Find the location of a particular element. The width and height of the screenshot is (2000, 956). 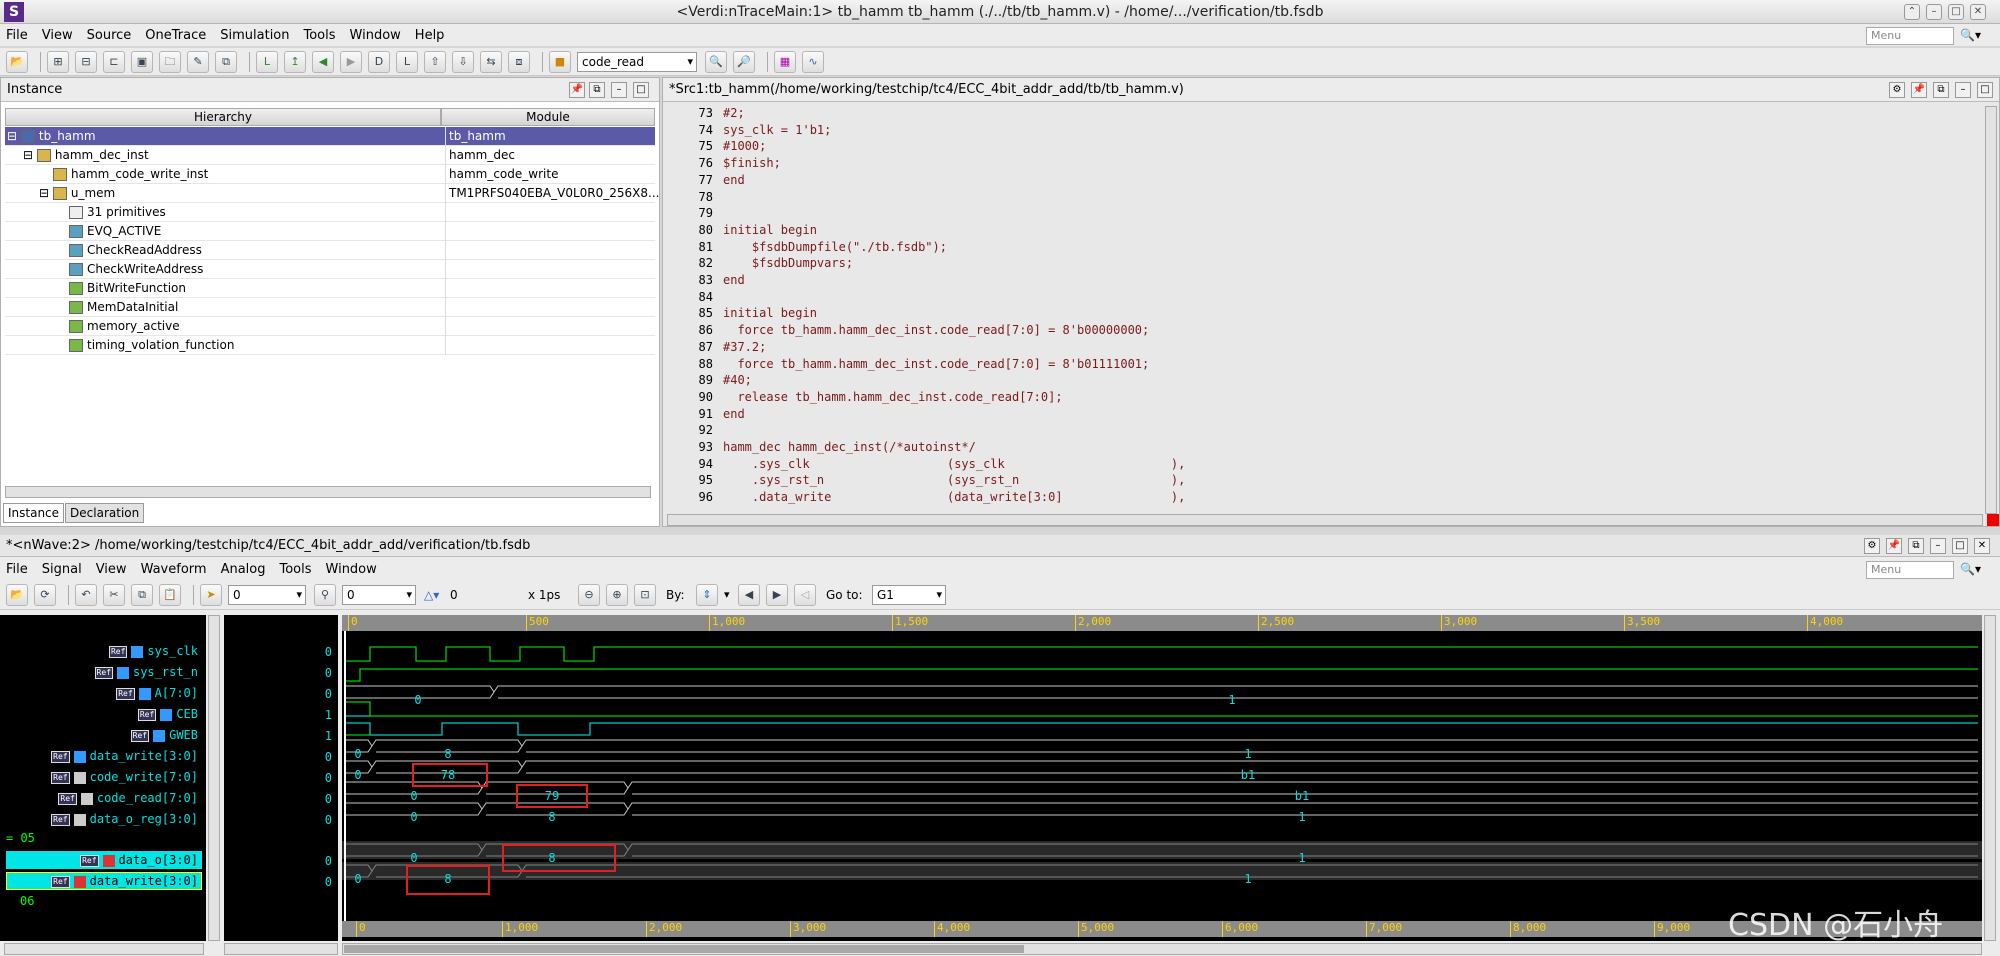

find-icon: 🔍 is located at coordinates (716, 61).